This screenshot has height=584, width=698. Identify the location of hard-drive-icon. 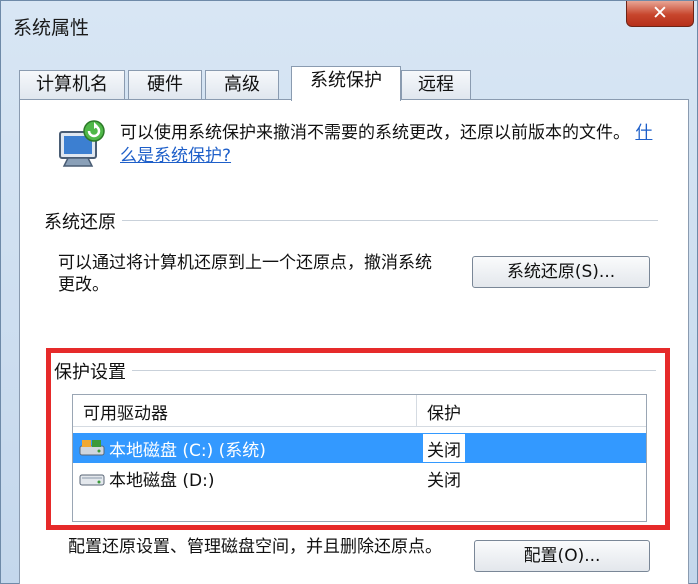
(92, 480).